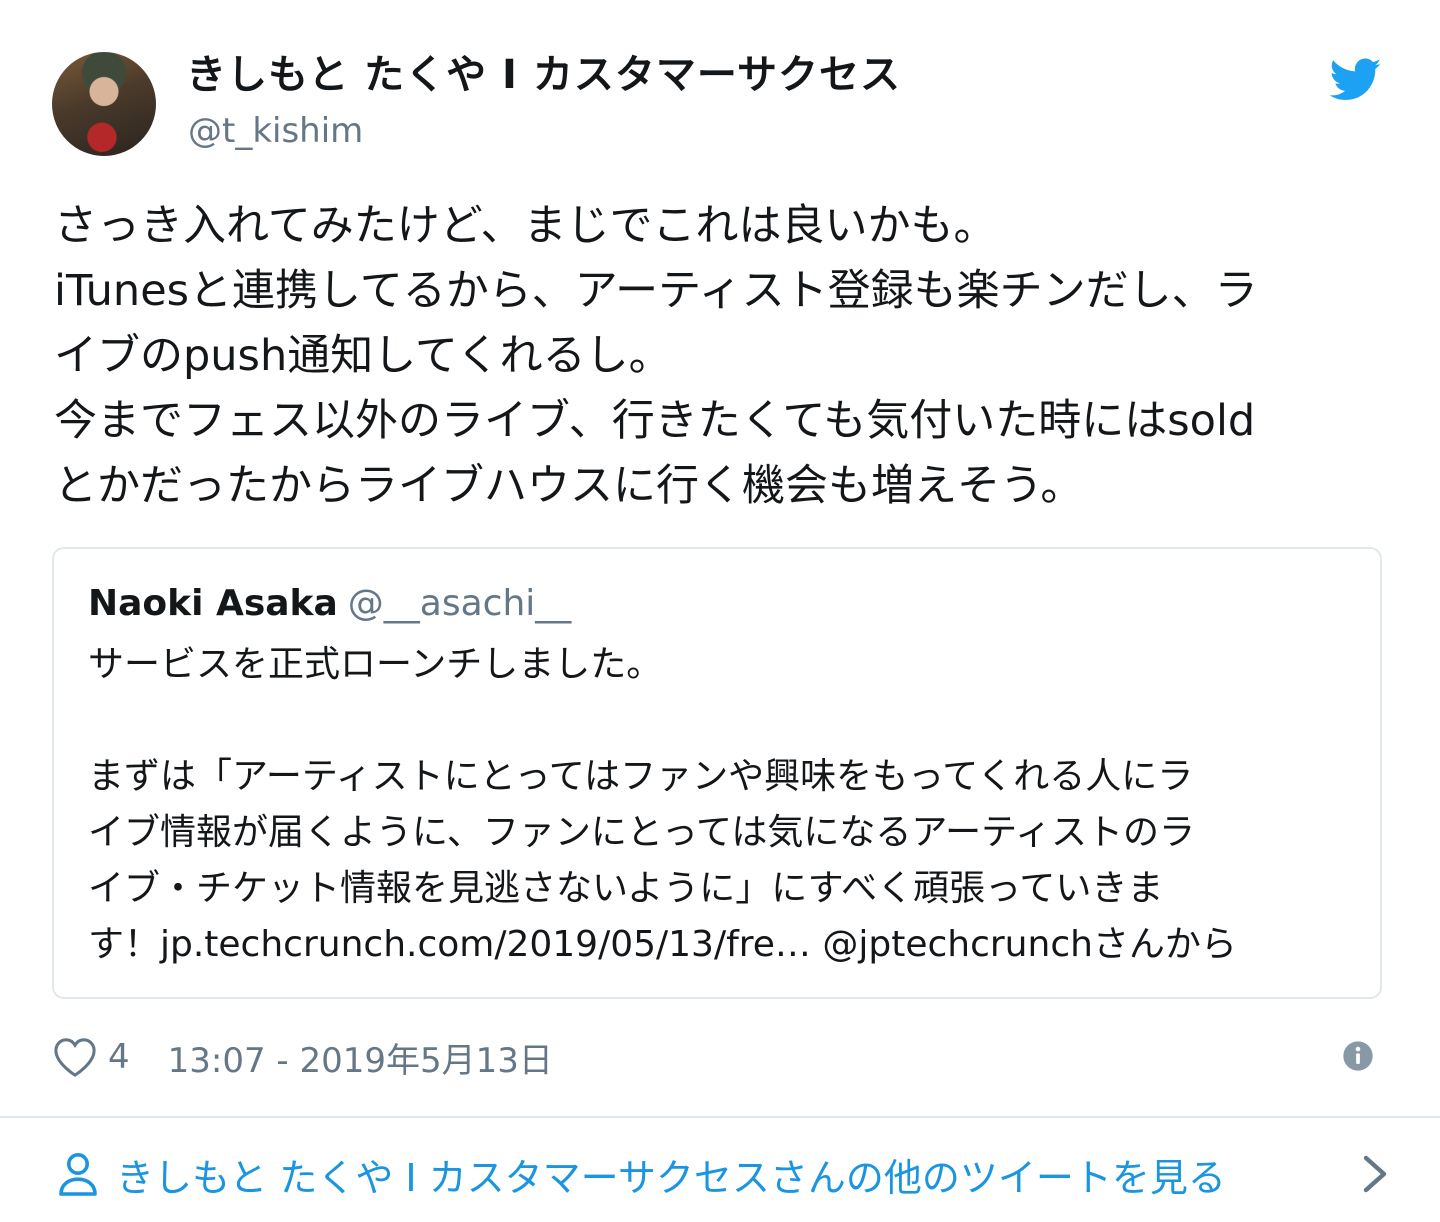 The height and width of the screenshot is (1222, 1440). What do you see at coordinates (375, 664) in the screenshot?
I see `quoted-line: サービスを正式ローンチしました。` at bounding box center [375, 664].